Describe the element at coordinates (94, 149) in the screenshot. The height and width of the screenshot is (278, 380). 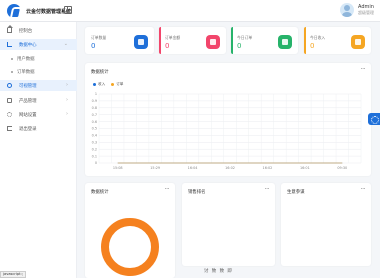
I see `y-tick-label: 0.2` at that location.